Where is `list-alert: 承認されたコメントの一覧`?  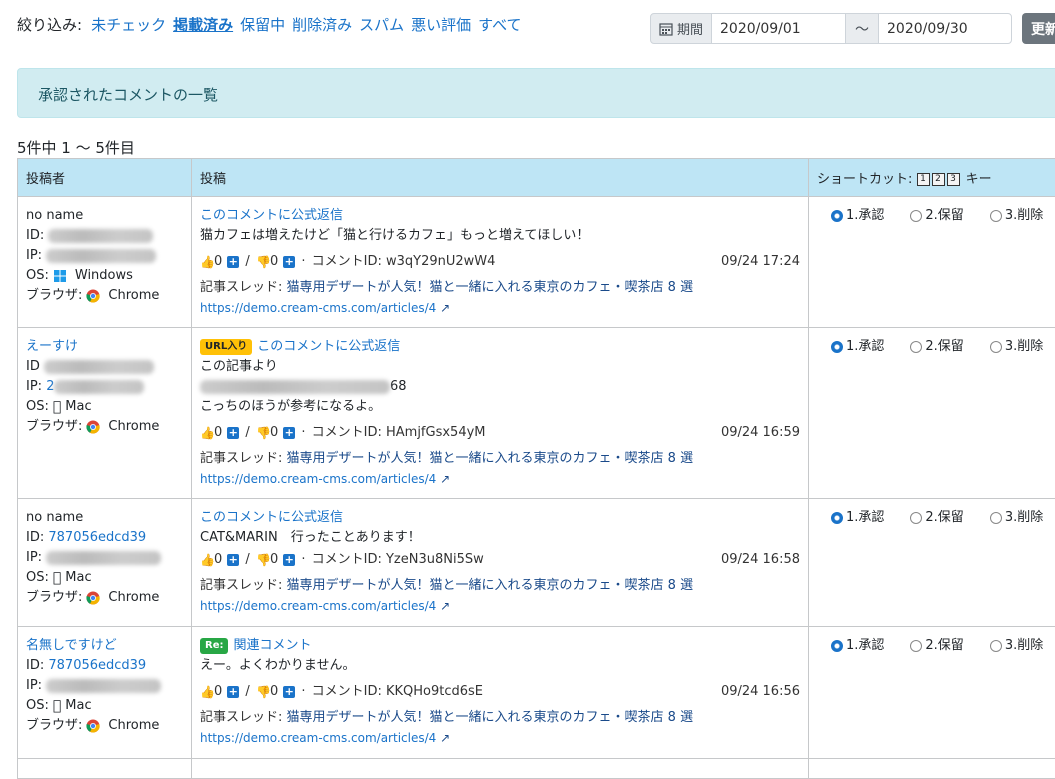 list-alert: 承認されたコメントの一覧 is located at coordinates (536, 93).